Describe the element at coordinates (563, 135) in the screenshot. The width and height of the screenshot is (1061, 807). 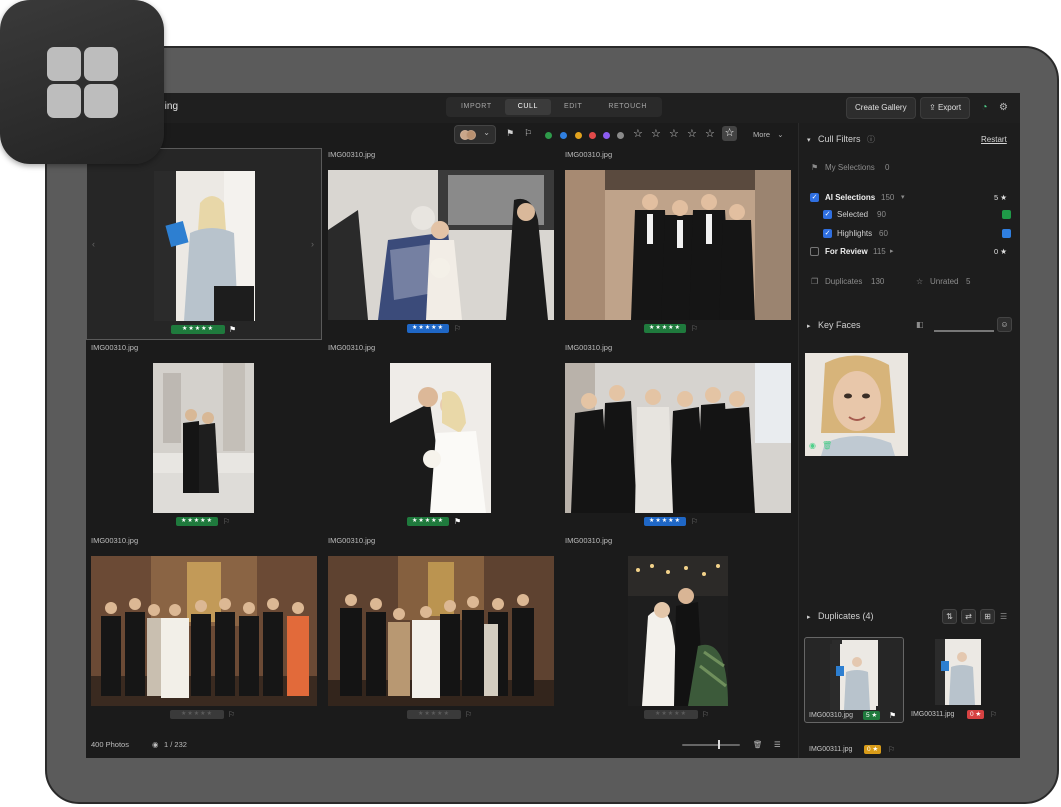
I see `color-label-blue` at that location.